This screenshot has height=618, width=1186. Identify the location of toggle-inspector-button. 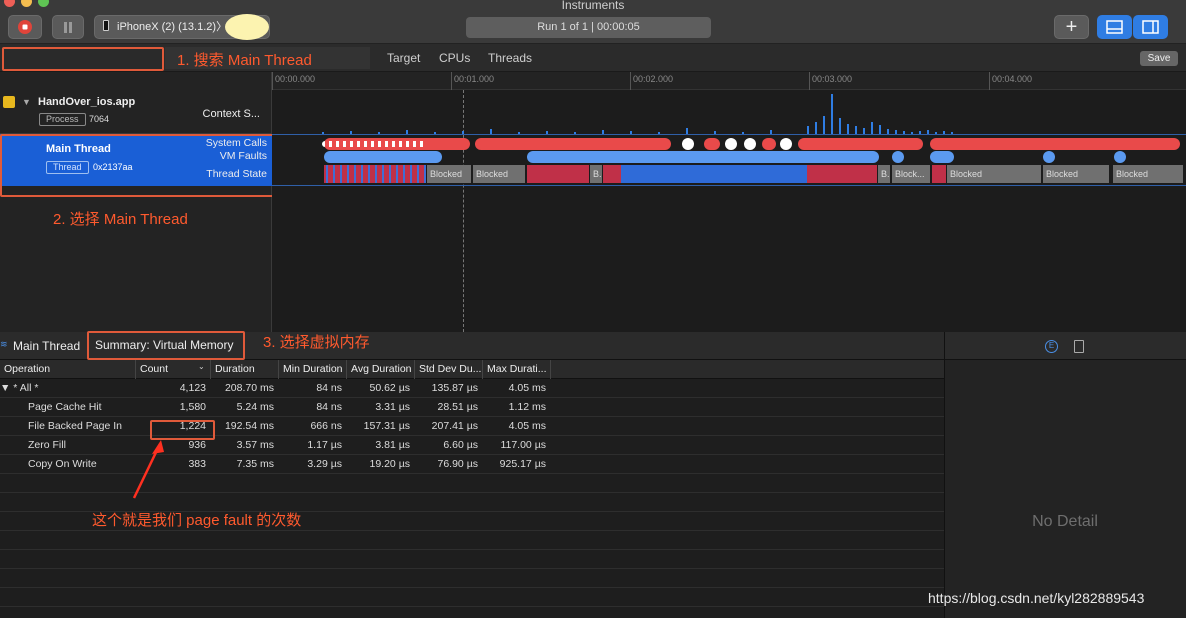
(1150, 27).